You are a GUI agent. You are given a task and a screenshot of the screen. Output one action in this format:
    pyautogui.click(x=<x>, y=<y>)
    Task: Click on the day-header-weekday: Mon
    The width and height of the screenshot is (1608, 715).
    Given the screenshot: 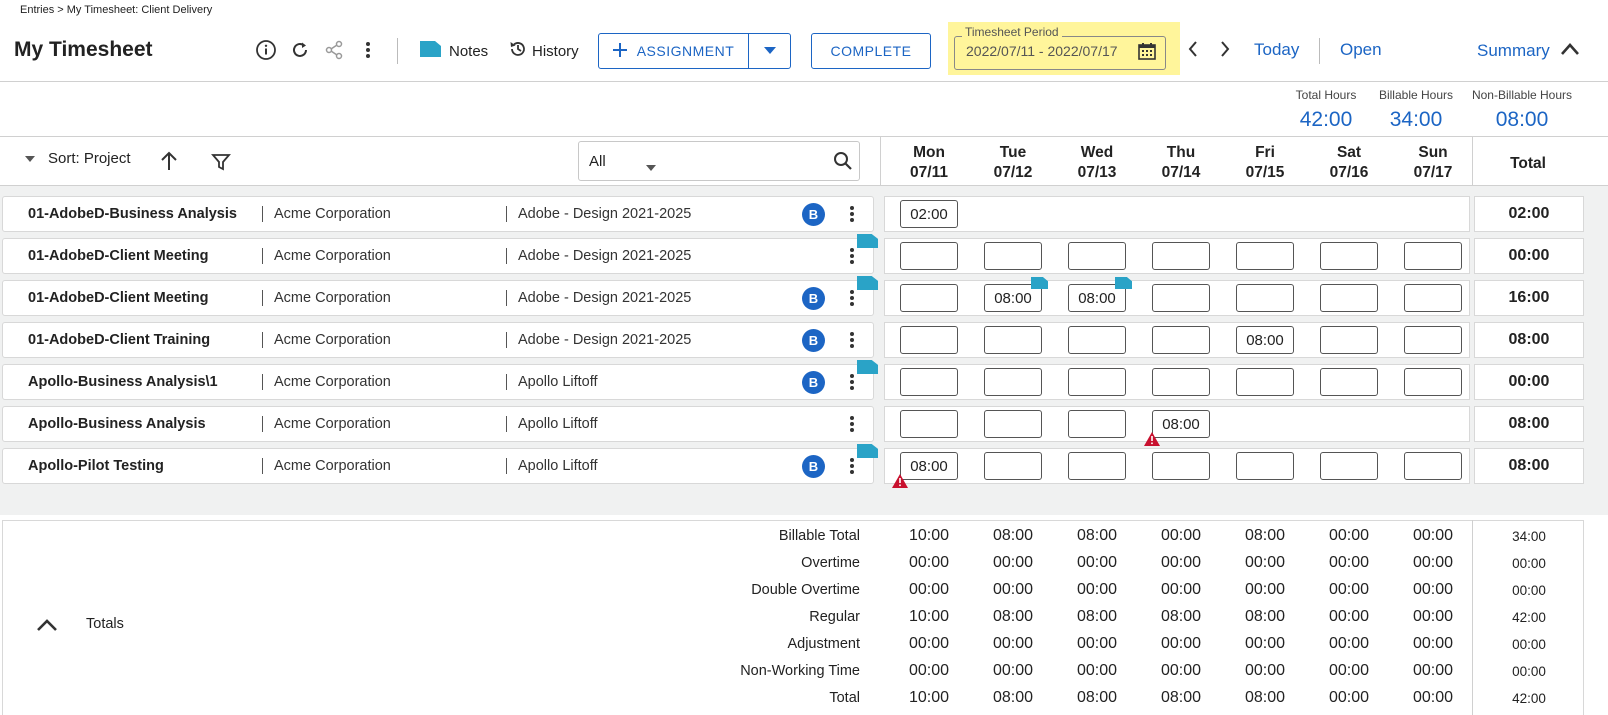 What is the action you would take?
    pyautogui.click(x=929, y=152)
    